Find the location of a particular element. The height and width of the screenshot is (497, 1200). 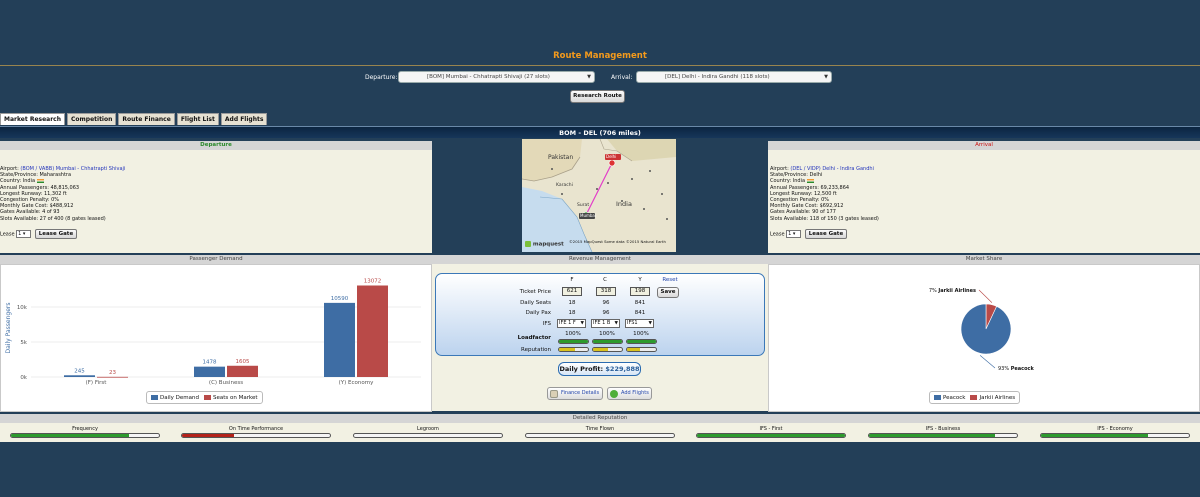

y-tick-label: 0k is located at coordinates (23, 378).